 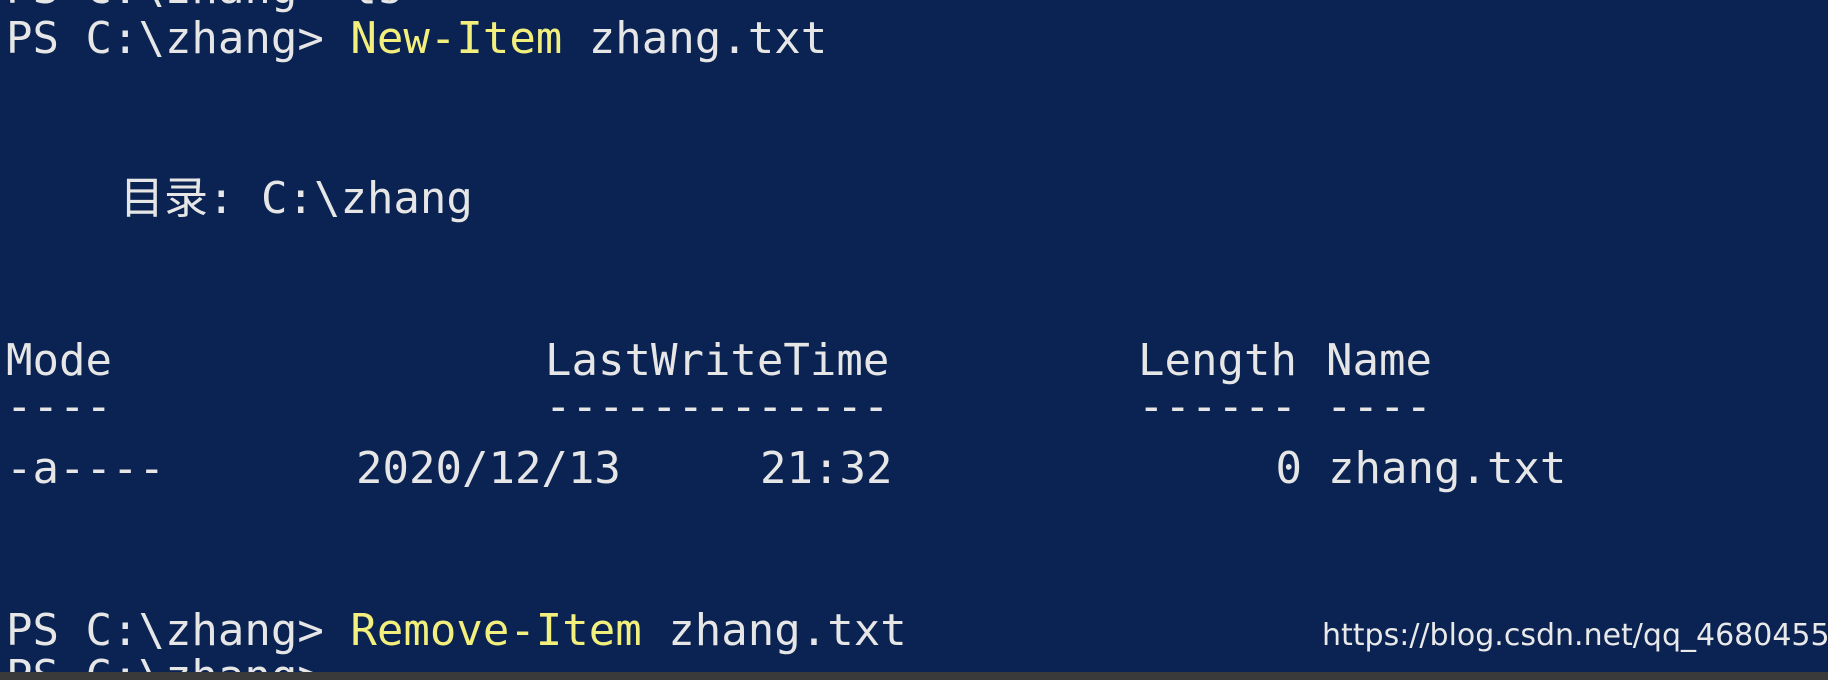 I want to click on window-bottom-edge, so click(x=914, y=676).